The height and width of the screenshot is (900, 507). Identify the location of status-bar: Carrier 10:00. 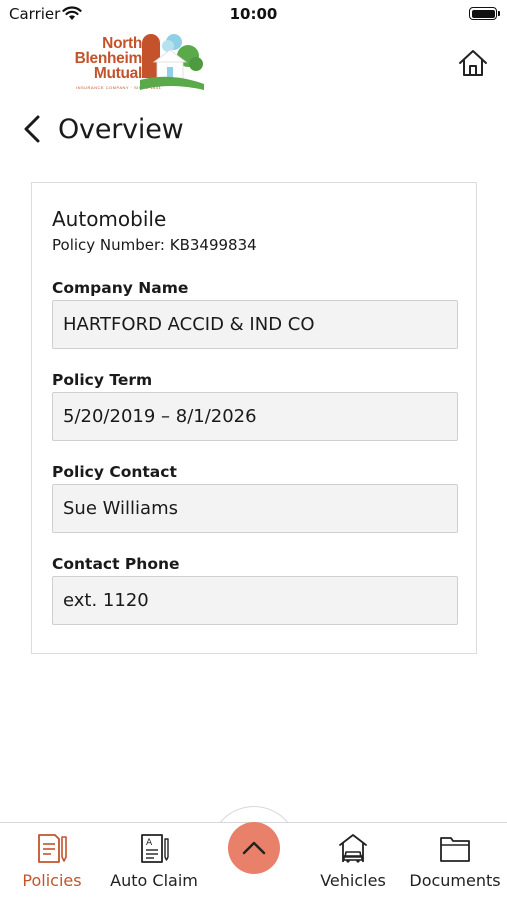
(253, 14).